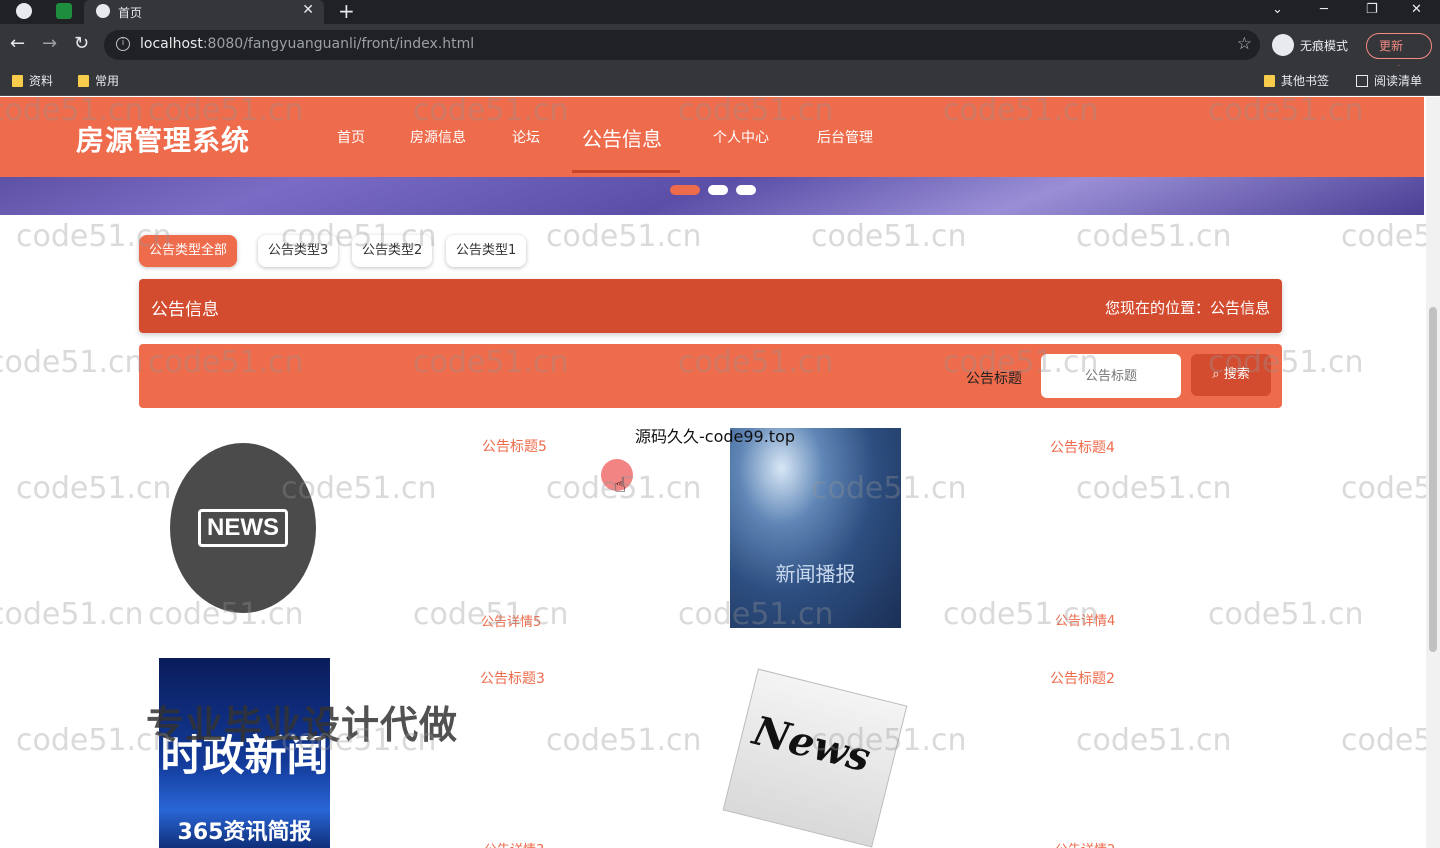 Image resolution: width=1440 pixels, height=848 pixels. What do you see at coordinates (486, 251) in the screenshot?
I see `filter-type1: 公告类型1` at bounding box center [486, 251].